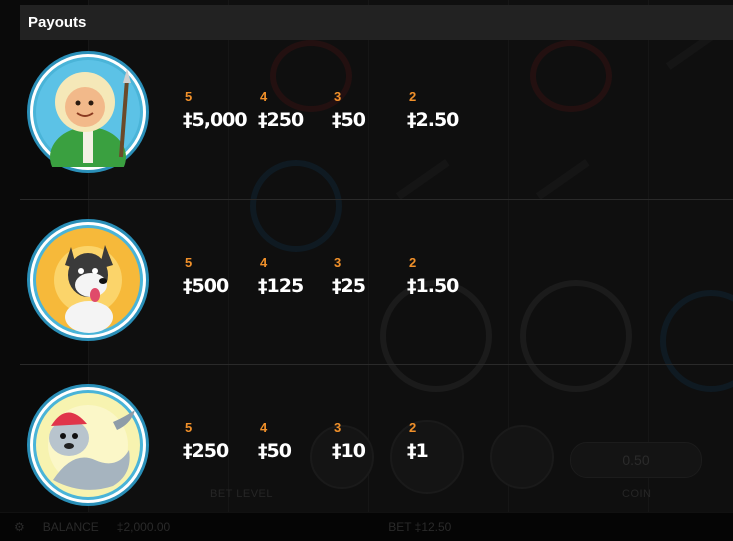 This screenshot has height=541, width=733. What do you see at coordinates (57, 22) in the screenshot?
I see `panel-title: Payouts` at bounding box center [57, 22].